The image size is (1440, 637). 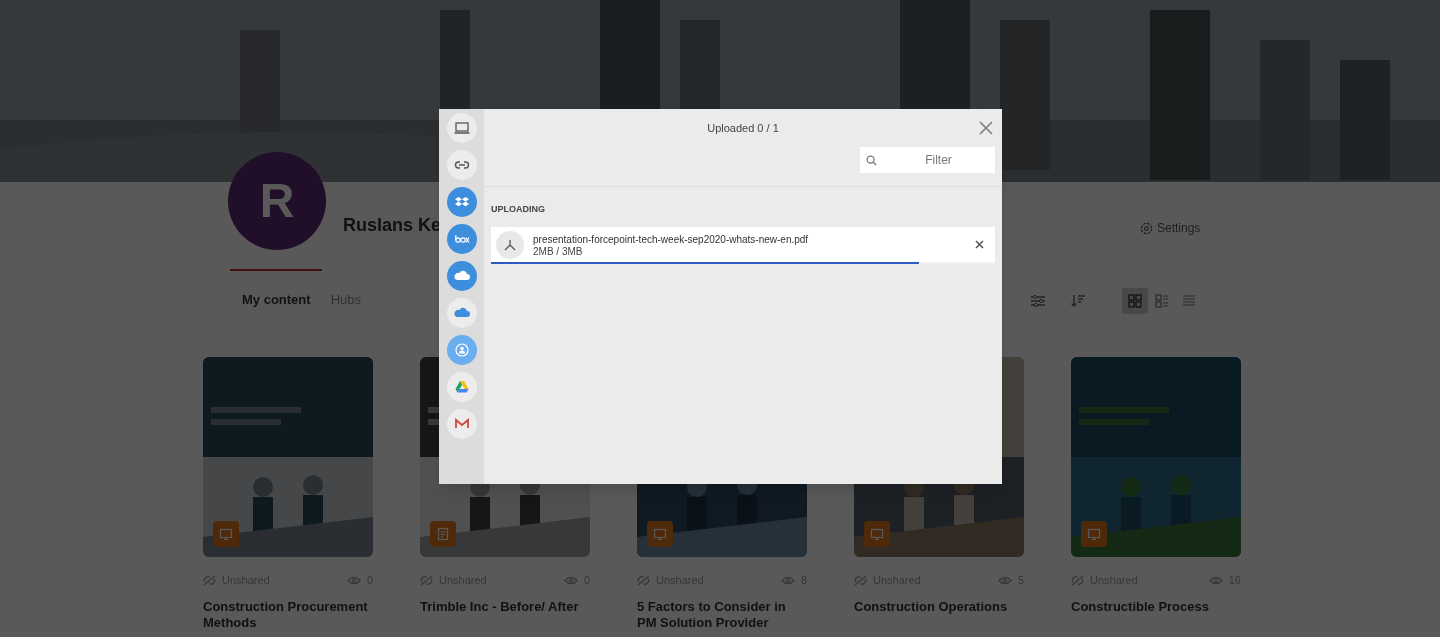 What do you see at coordinates (461, 239) in the screenshot?
I see `box-icon` at bounding box center [461, 239].